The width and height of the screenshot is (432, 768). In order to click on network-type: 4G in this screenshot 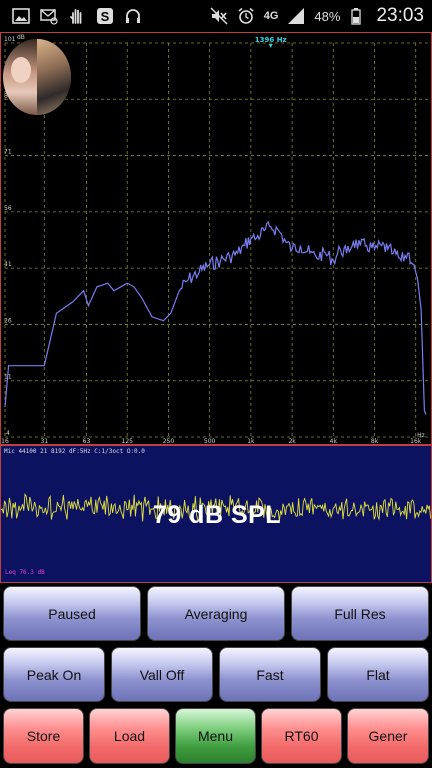, I will do `click(271, 16)`.